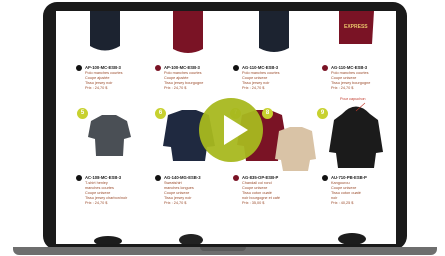 The width and height of the screenshot is (445, 256). I want to click on item-code: AG-140-MG-ESB-3, so click(182, 177).